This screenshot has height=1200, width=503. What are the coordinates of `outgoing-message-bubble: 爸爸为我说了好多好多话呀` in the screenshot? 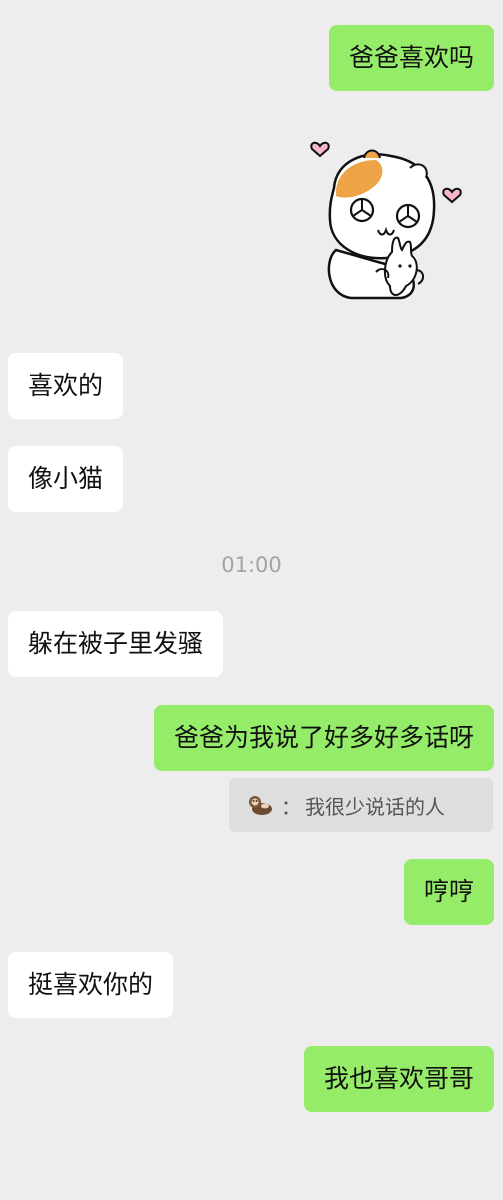 It's located at (323, 738).